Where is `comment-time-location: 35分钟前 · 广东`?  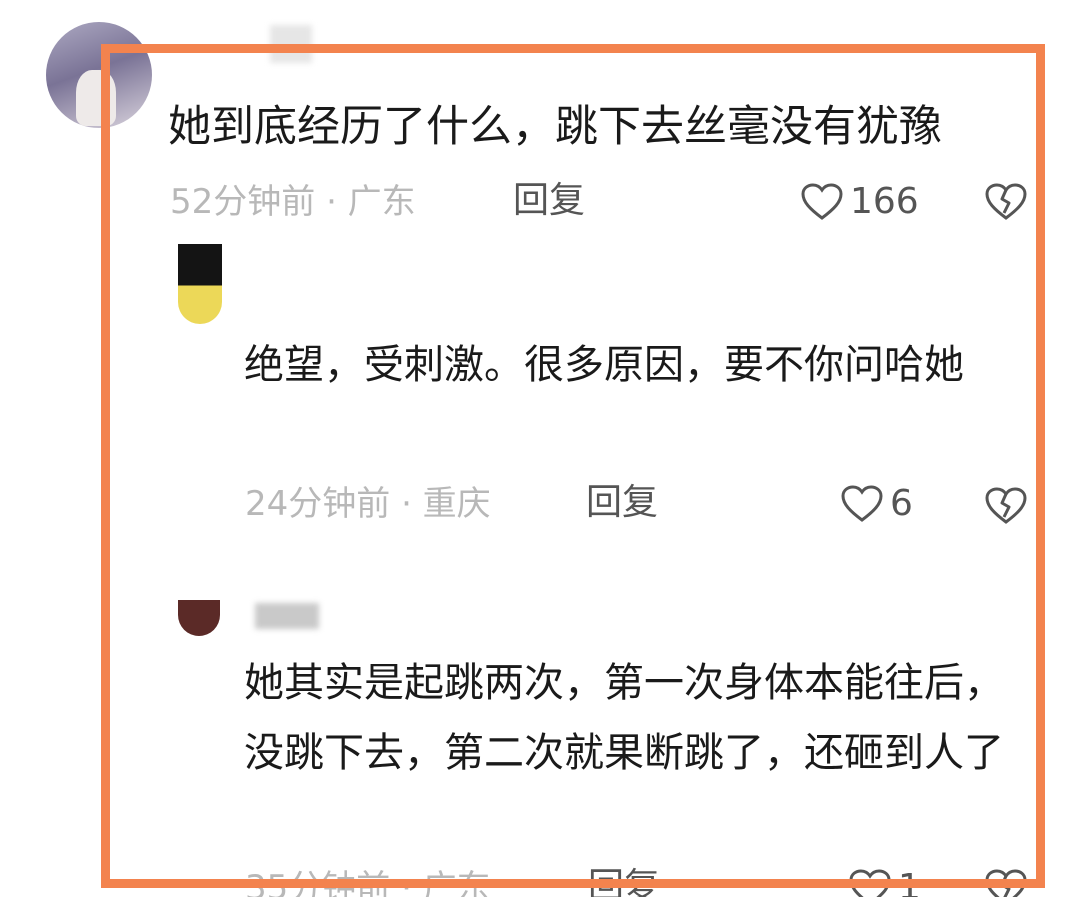
comment-time-location: 35分钟前 · 广东 is located at coordinates (368, 882).